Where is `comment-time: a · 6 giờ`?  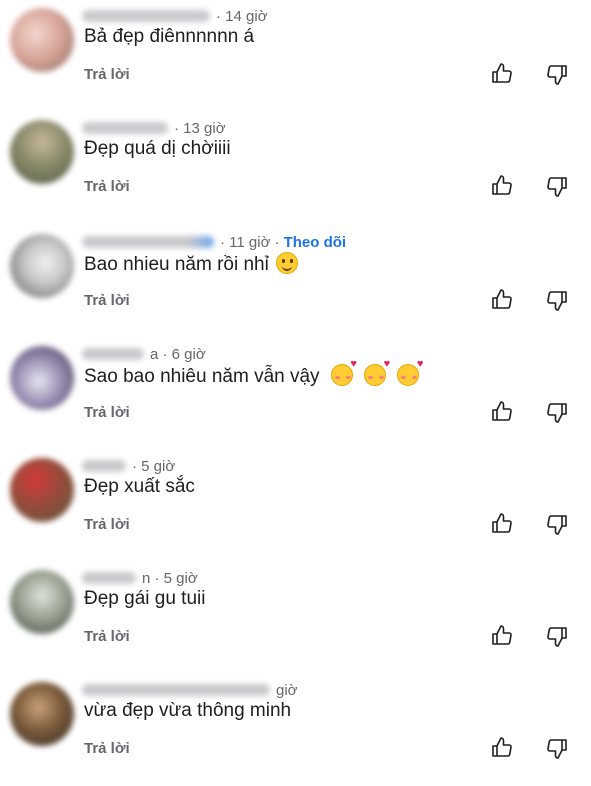
comment-time: a · 6 giờ is located at coordinates (178, 354).